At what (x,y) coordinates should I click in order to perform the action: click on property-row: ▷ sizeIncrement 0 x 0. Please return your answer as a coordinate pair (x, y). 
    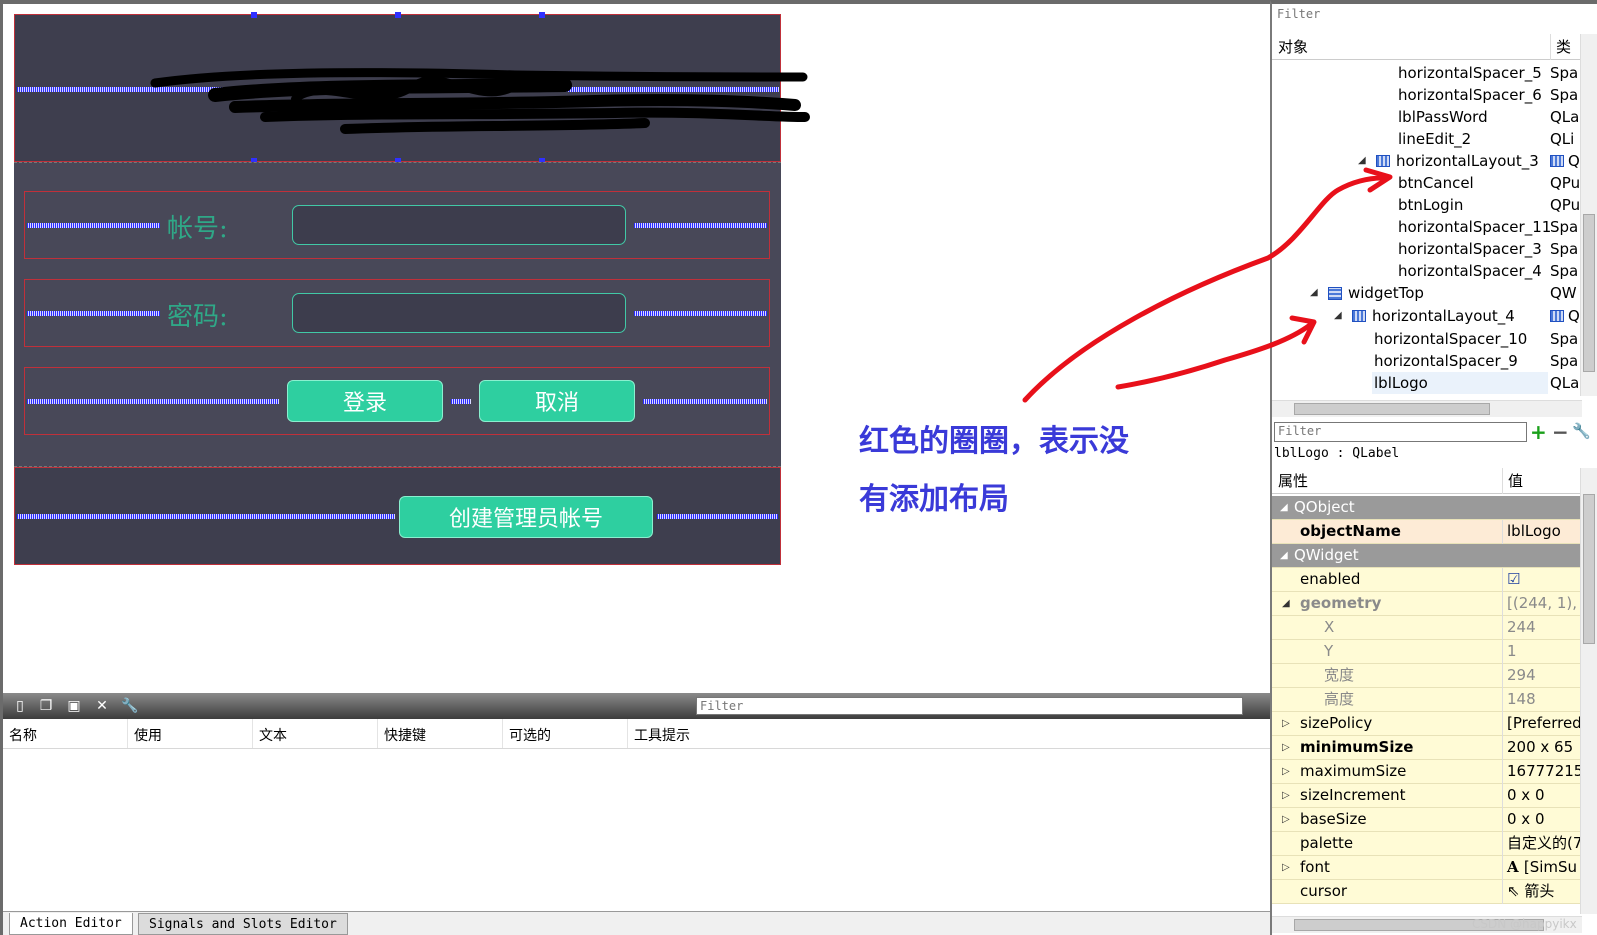
    Looking at the image, I should click on (1427, 796).